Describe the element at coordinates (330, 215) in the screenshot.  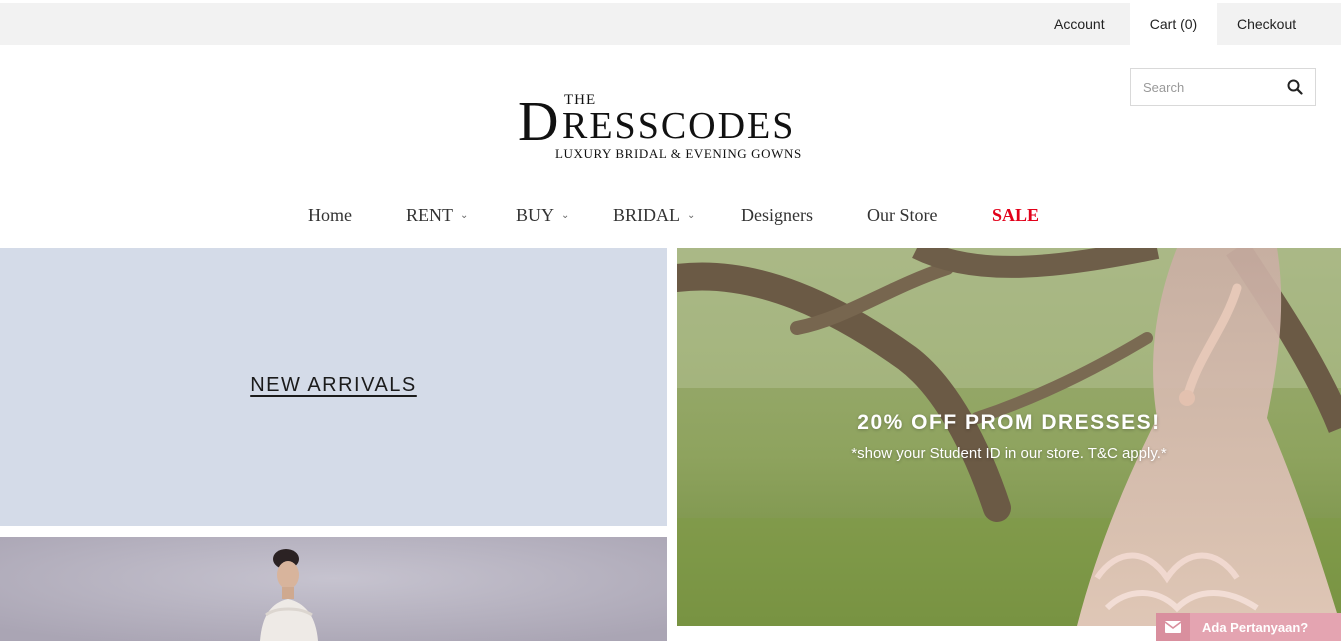
I see `nav-home: Home` at that location.